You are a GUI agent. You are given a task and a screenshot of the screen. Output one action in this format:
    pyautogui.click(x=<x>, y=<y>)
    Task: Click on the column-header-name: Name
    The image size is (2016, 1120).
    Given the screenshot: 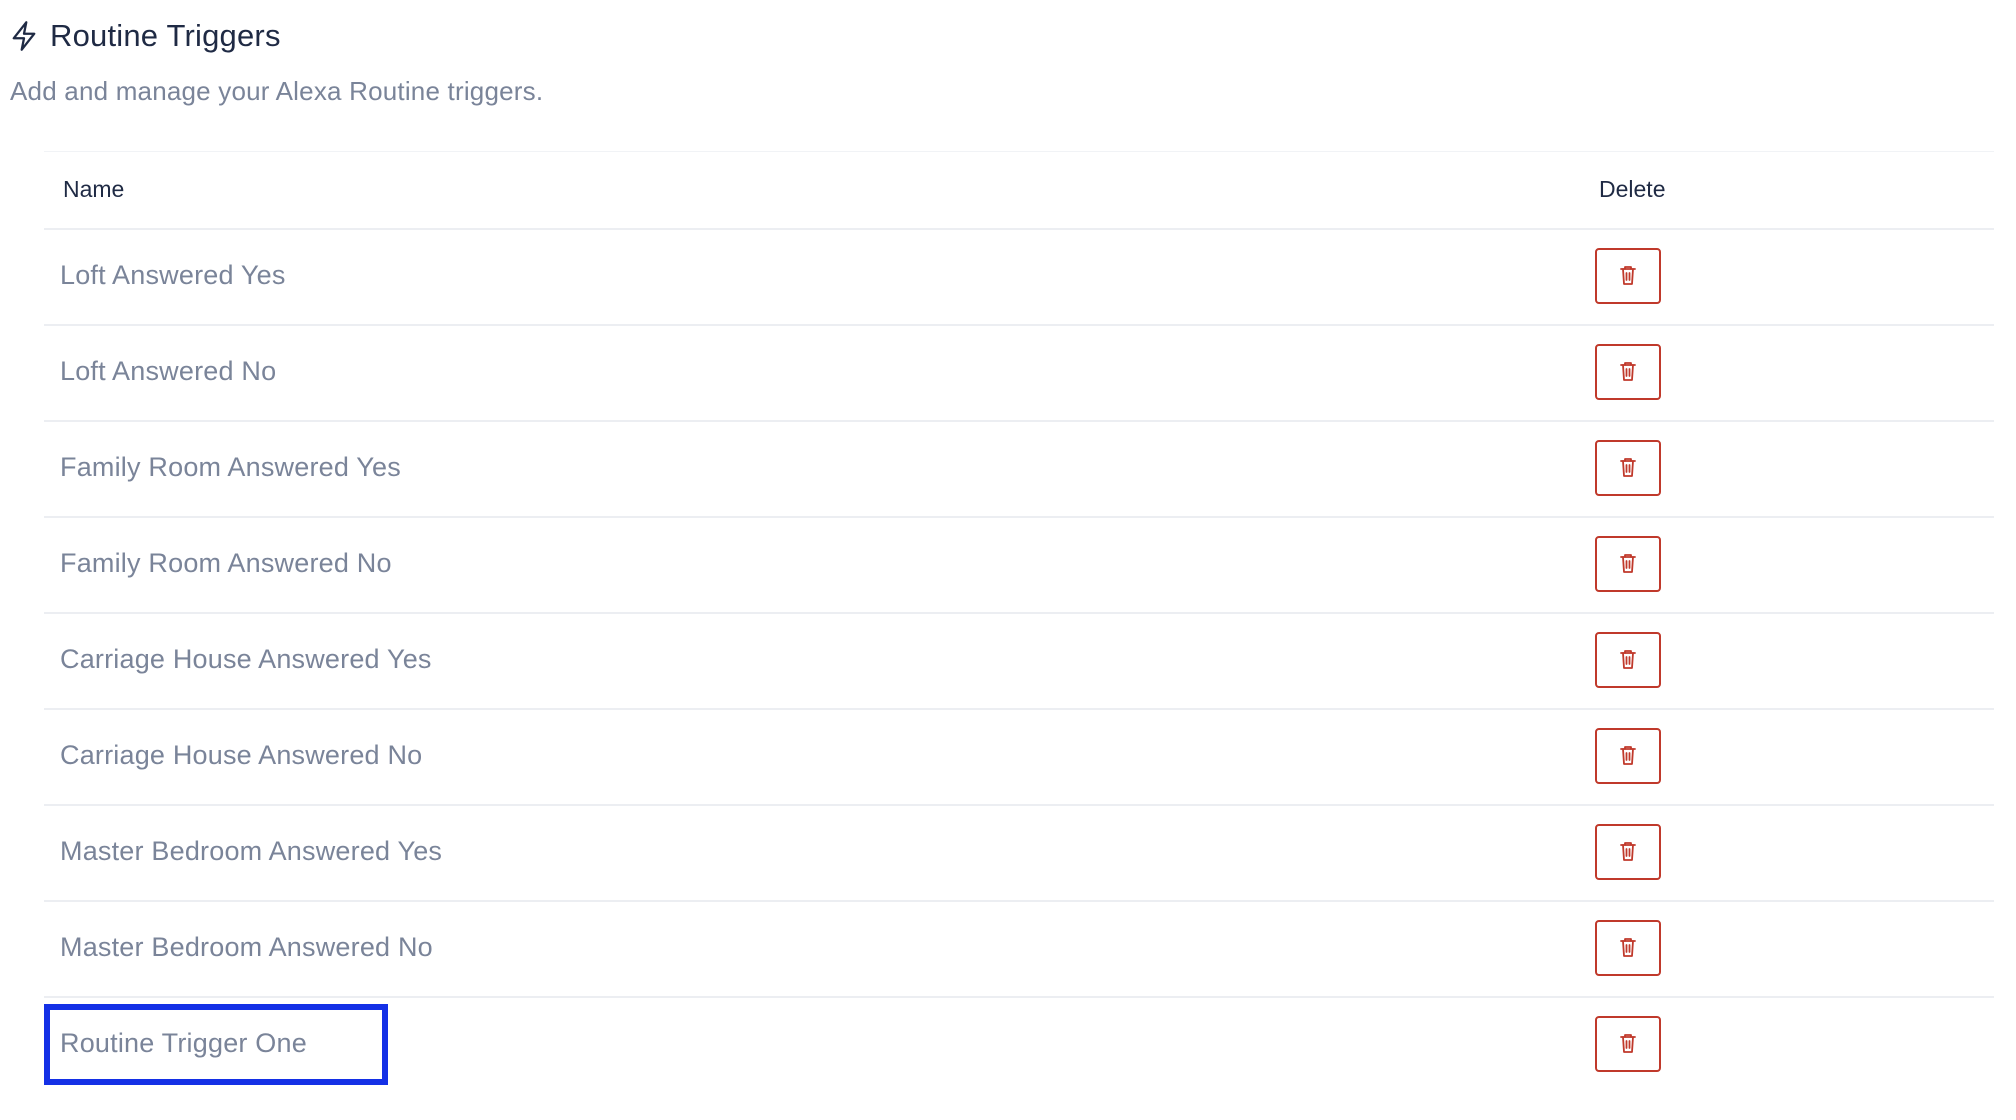 What is the action you would take?
    pyautogui.click(x=94, y=189)
    